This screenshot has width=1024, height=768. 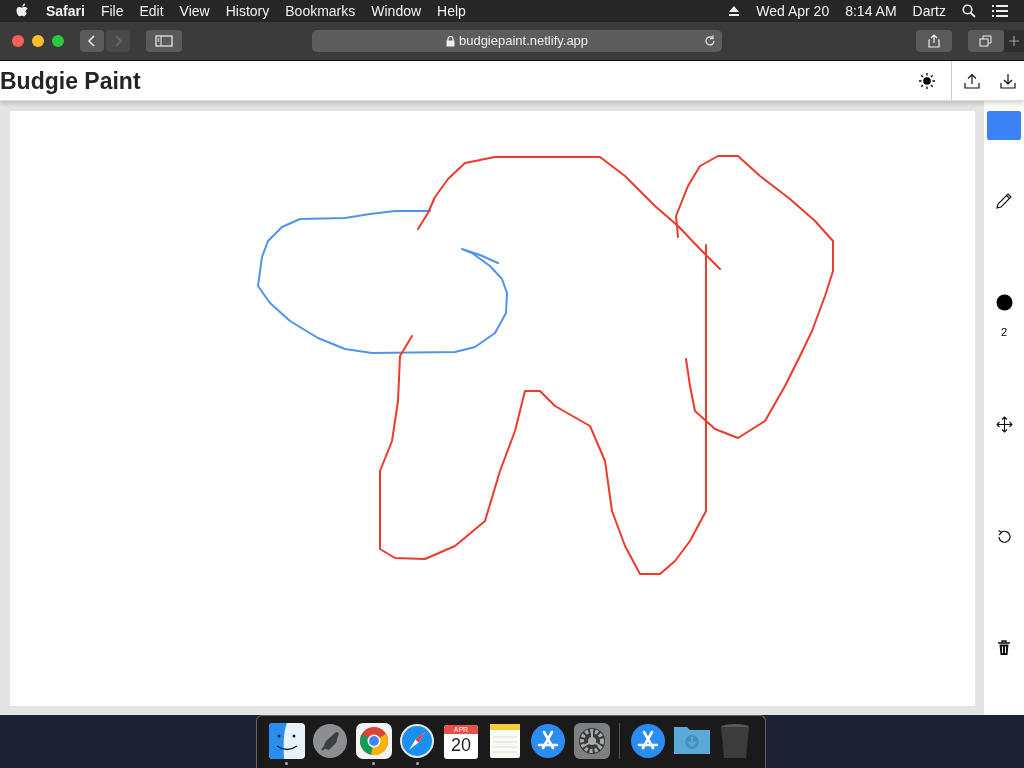 What do you see at coordinates (1000, 11) in the screenshot?
I see `list-icon` at bounding box center [1000, 11].